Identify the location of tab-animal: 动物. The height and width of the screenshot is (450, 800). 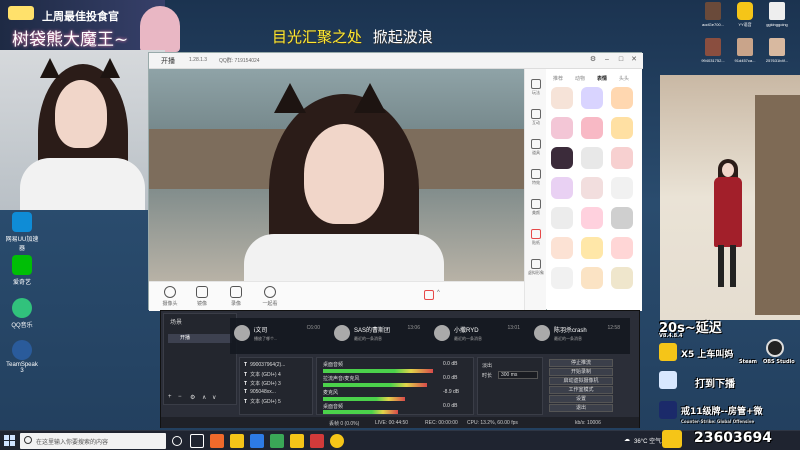
(580, 78).